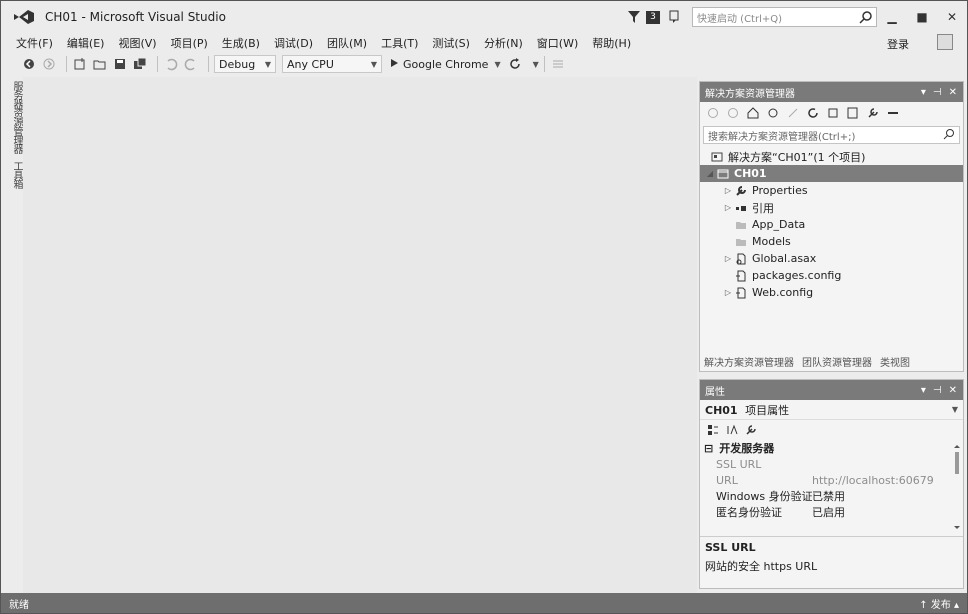 This screenshot has height=614, width=968. Describe the element at coordinates (831, 156) in the screenshot. I see `tree-solution-root: 解决方案“CH01”(1 个项目)` at that location.